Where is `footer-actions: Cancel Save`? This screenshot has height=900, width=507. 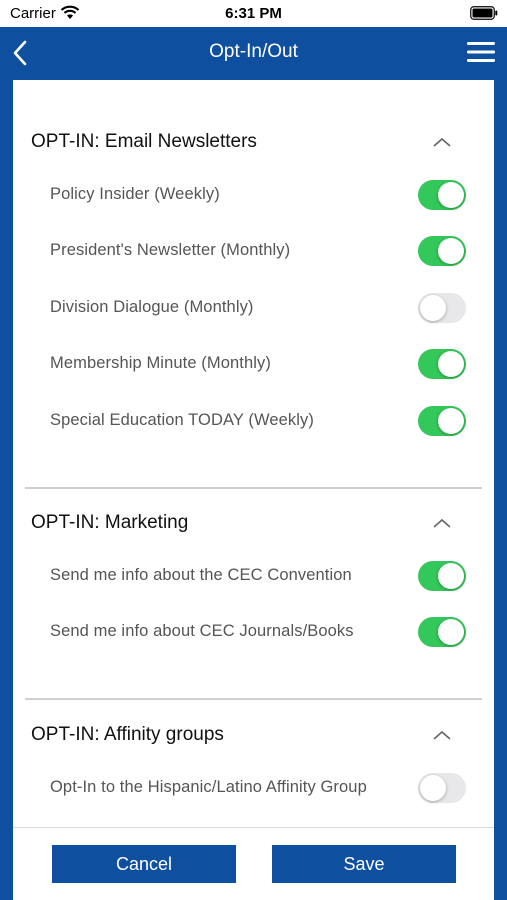 footer-actions: Cancel Save is located at coordinates (253, 863).